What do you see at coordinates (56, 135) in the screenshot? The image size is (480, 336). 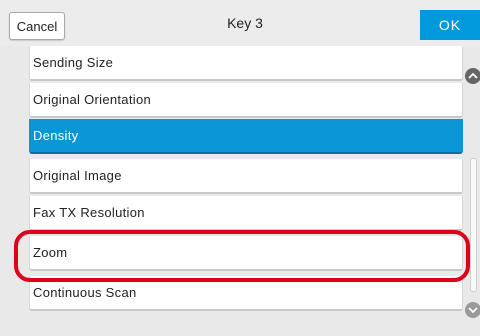 I see `list-item-label: Density` at bounding box center [56, 135].